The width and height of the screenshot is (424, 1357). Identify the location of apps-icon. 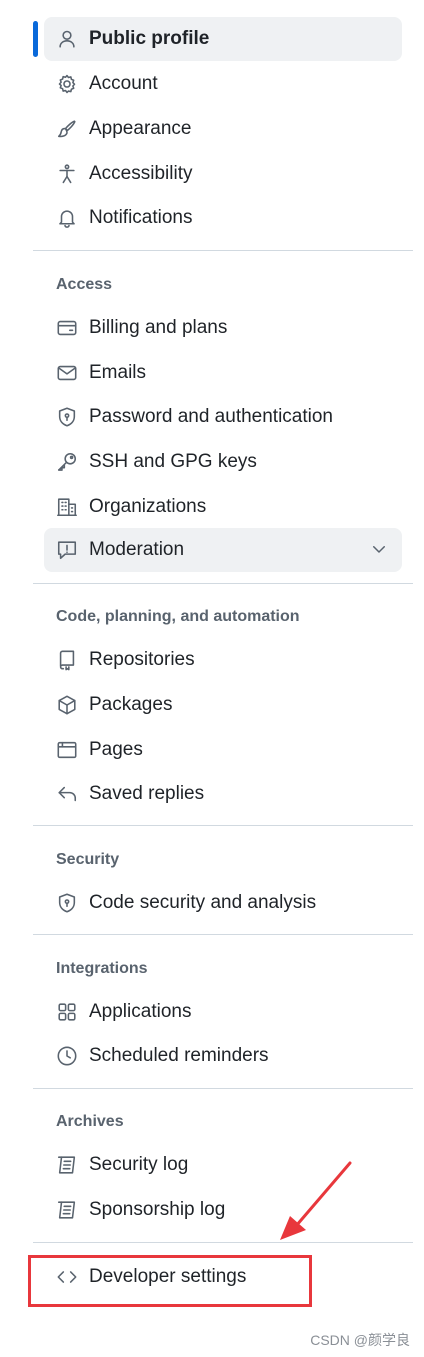
(67, 1012).